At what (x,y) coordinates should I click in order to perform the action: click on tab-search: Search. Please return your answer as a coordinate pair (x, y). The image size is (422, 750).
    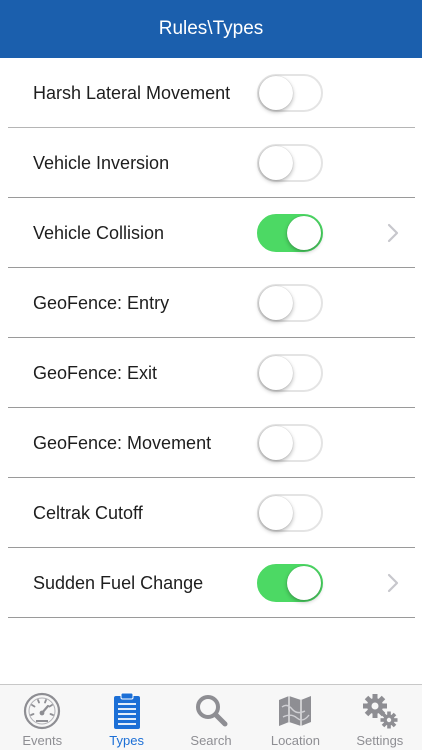
    Looking at the image, I should click on (211, 717).